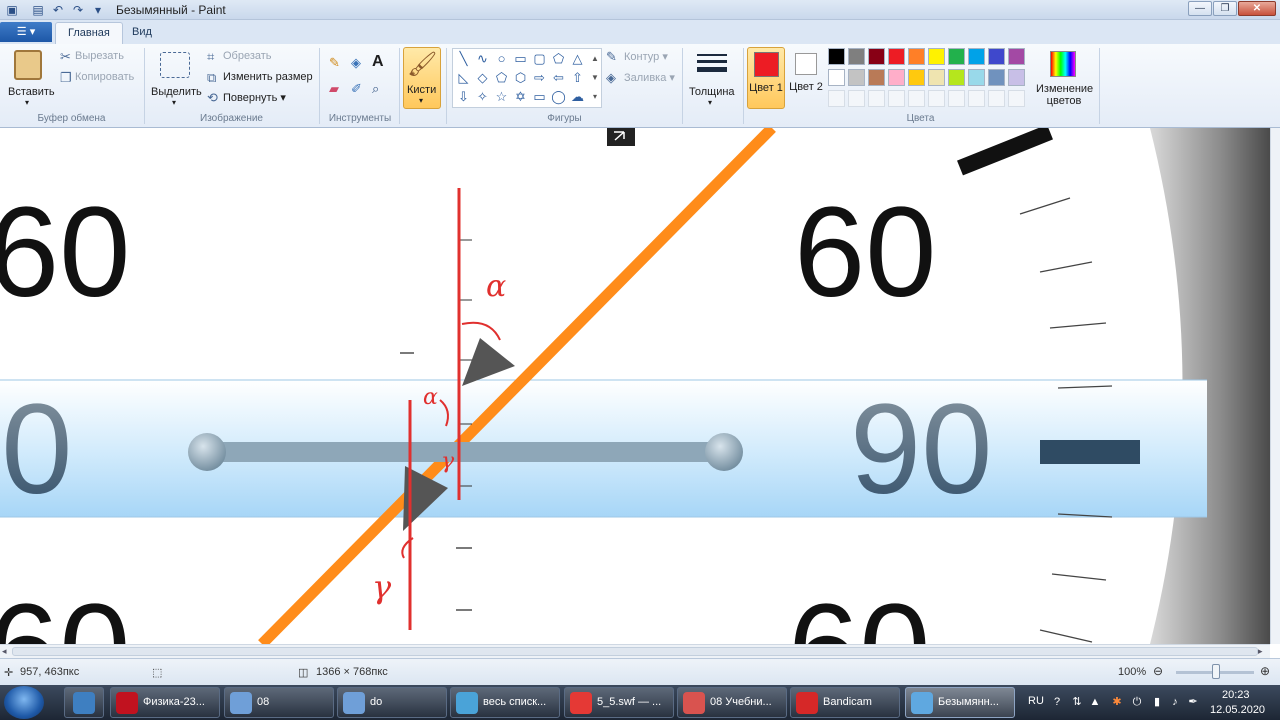  What do you see at coordinates (1265, 671) in the screenshot?
I see `zoom-in-icon: ⊕` at bounding box center [1265, 671].